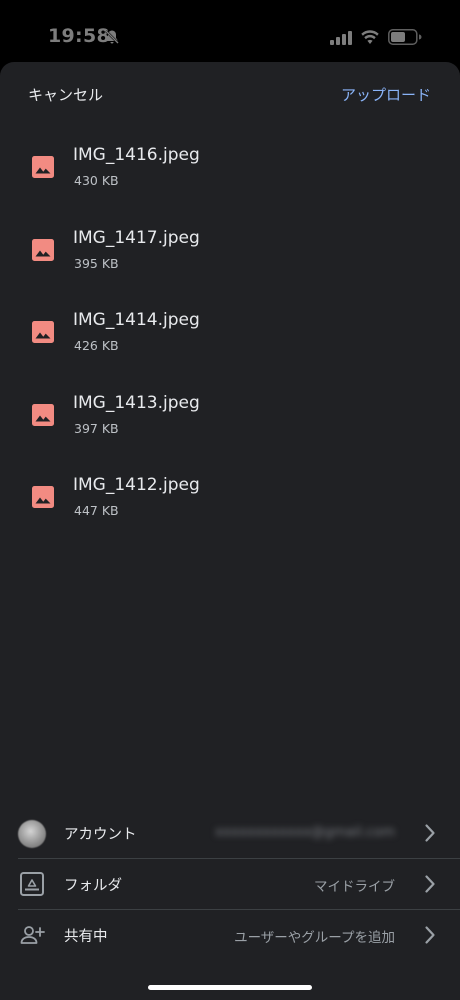 The image size is (460, 1000). What do you see at coordinates (96, 180) in the screenshot?
I see `file-size: 430 KB` at bounding box center [96, 180].